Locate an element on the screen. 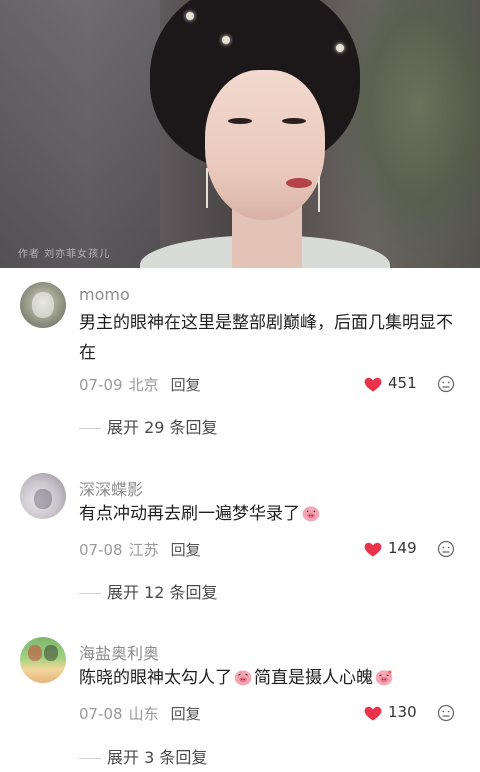 The image size is (480, 772). right-eye is located at coordinates (294, 121).